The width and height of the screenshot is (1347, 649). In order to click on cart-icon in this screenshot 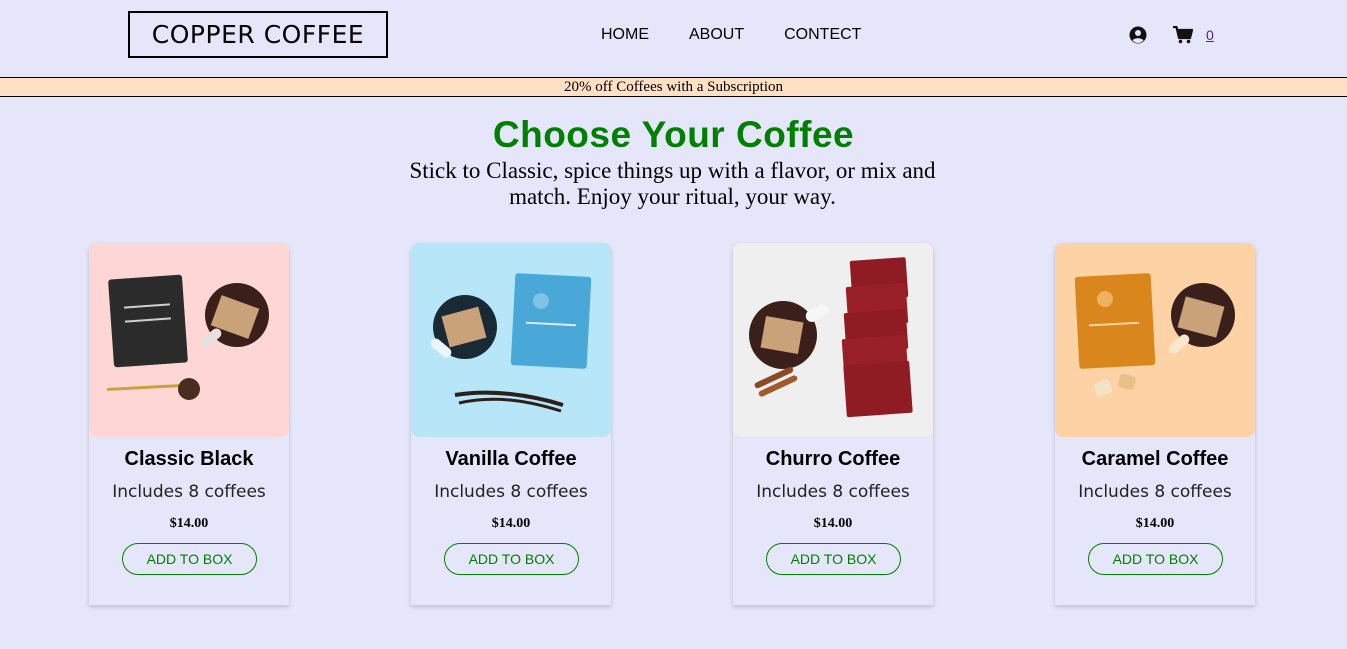, I will do `click(1183, 35)`.